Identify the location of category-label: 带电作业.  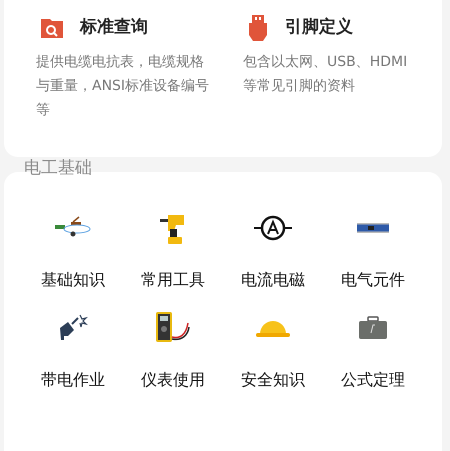
(73, 380).